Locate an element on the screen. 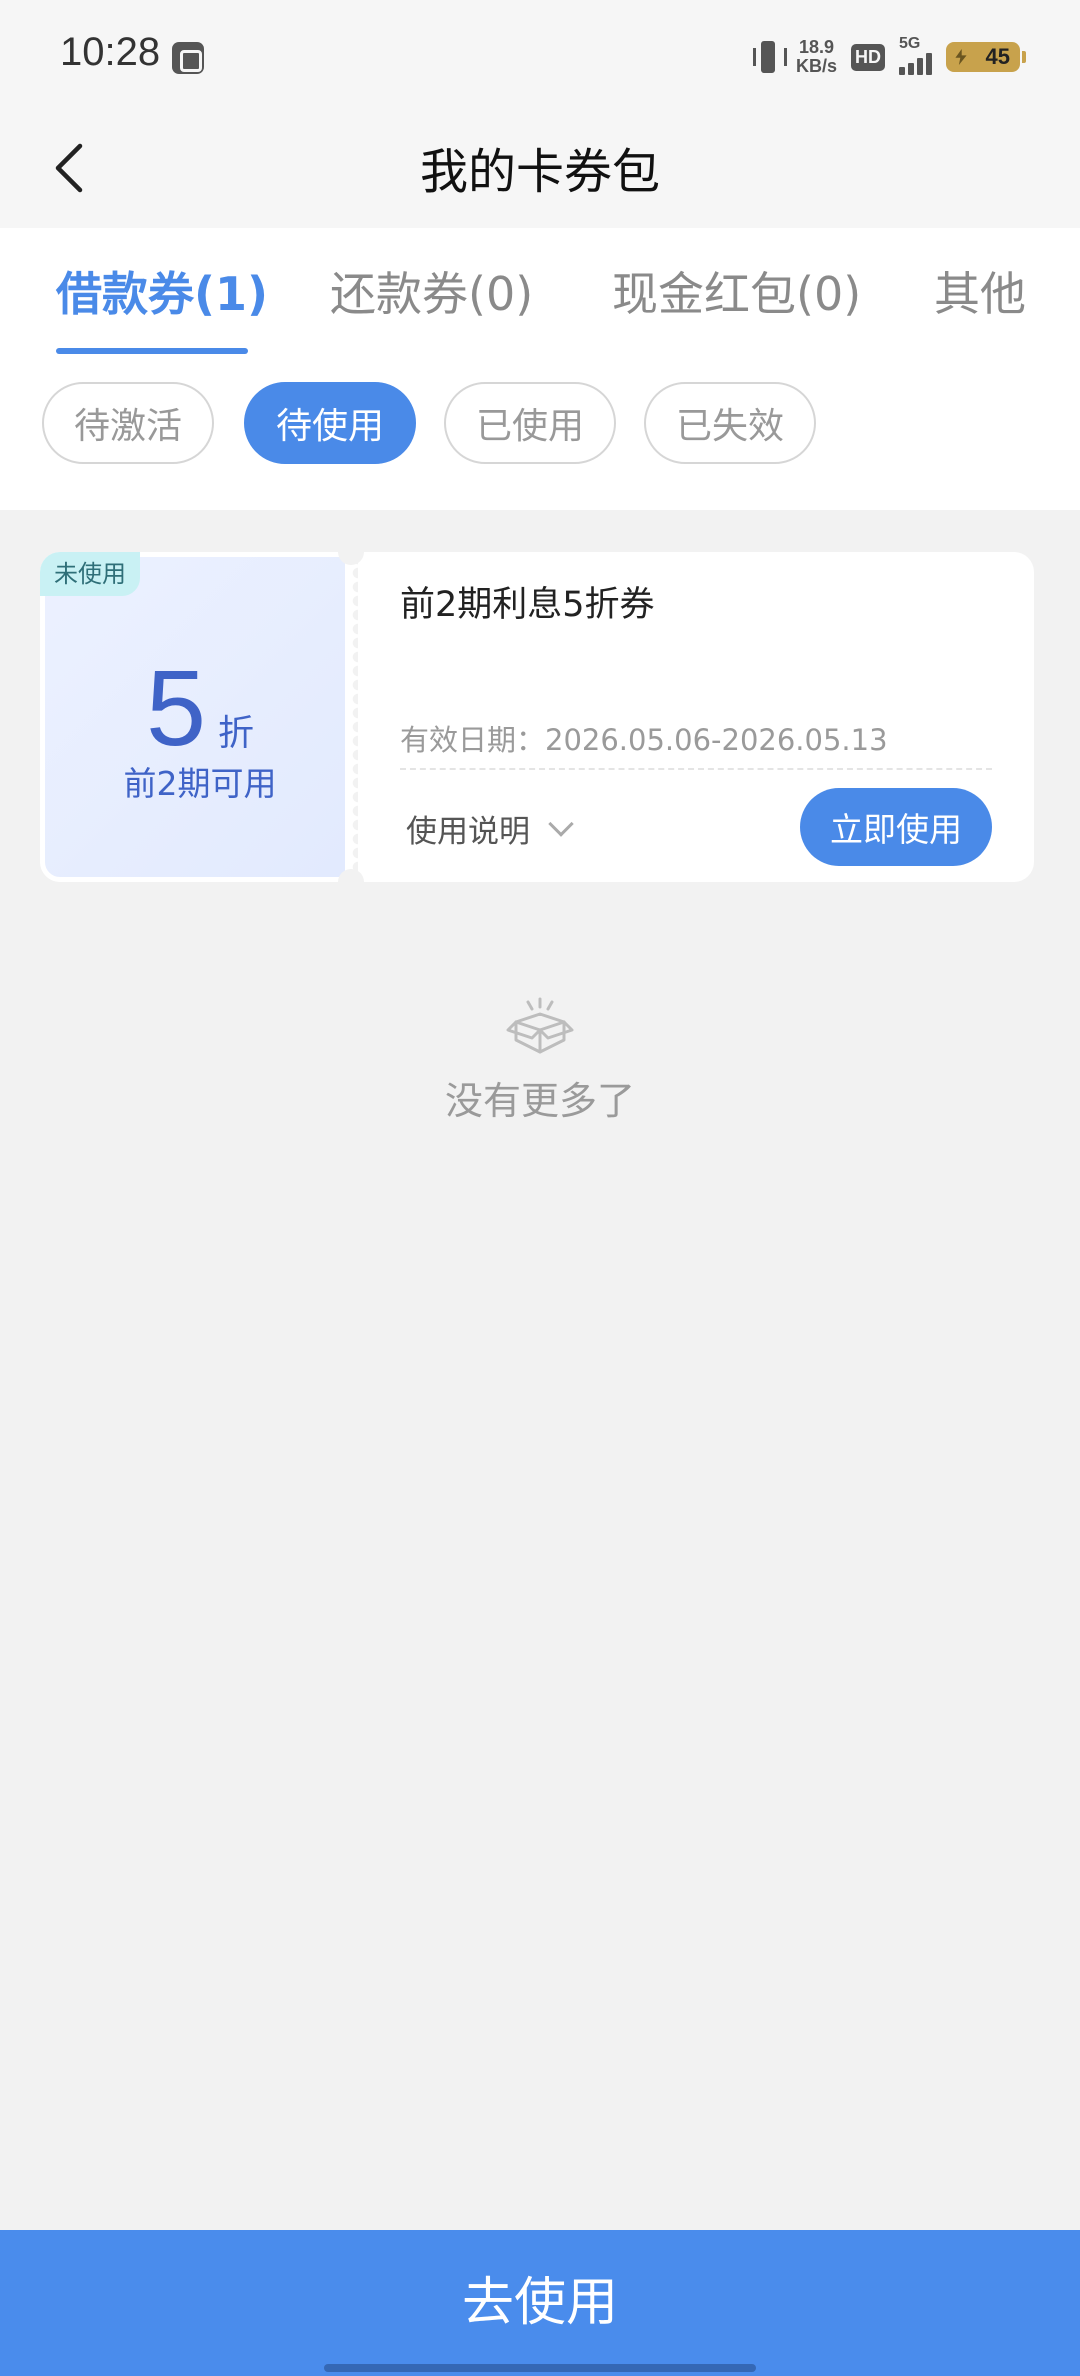 Image resolution: width=1080 pixels, height=2376 pixels. tab-loan-coupons: 借款券(1) is located at coordinates (162, 291).